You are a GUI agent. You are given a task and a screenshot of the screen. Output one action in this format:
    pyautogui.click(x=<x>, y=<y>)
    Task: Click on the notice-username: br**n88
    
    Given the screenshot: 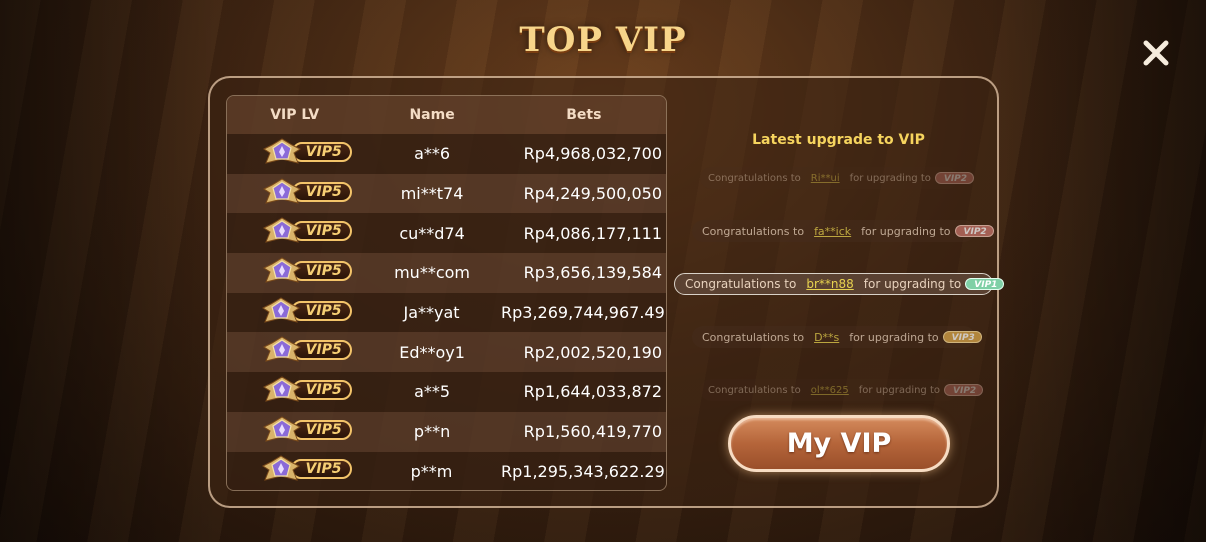 What is the action you would take?
    pyautogui.click(x=830, y=284)
    